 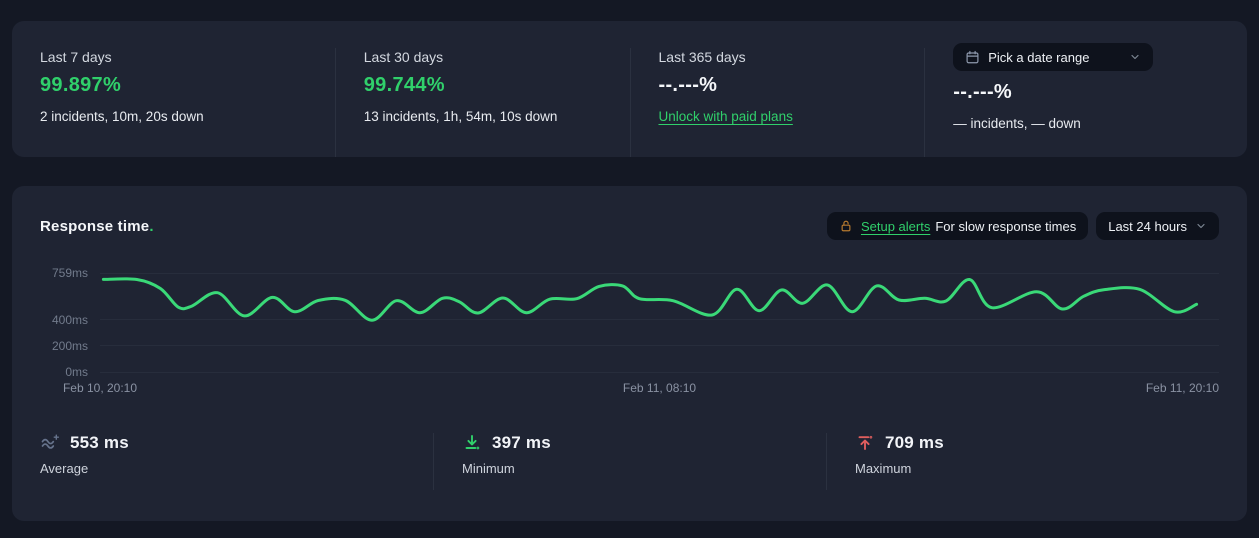 I want to click on calendar-icon, so click(x=972, y=57).